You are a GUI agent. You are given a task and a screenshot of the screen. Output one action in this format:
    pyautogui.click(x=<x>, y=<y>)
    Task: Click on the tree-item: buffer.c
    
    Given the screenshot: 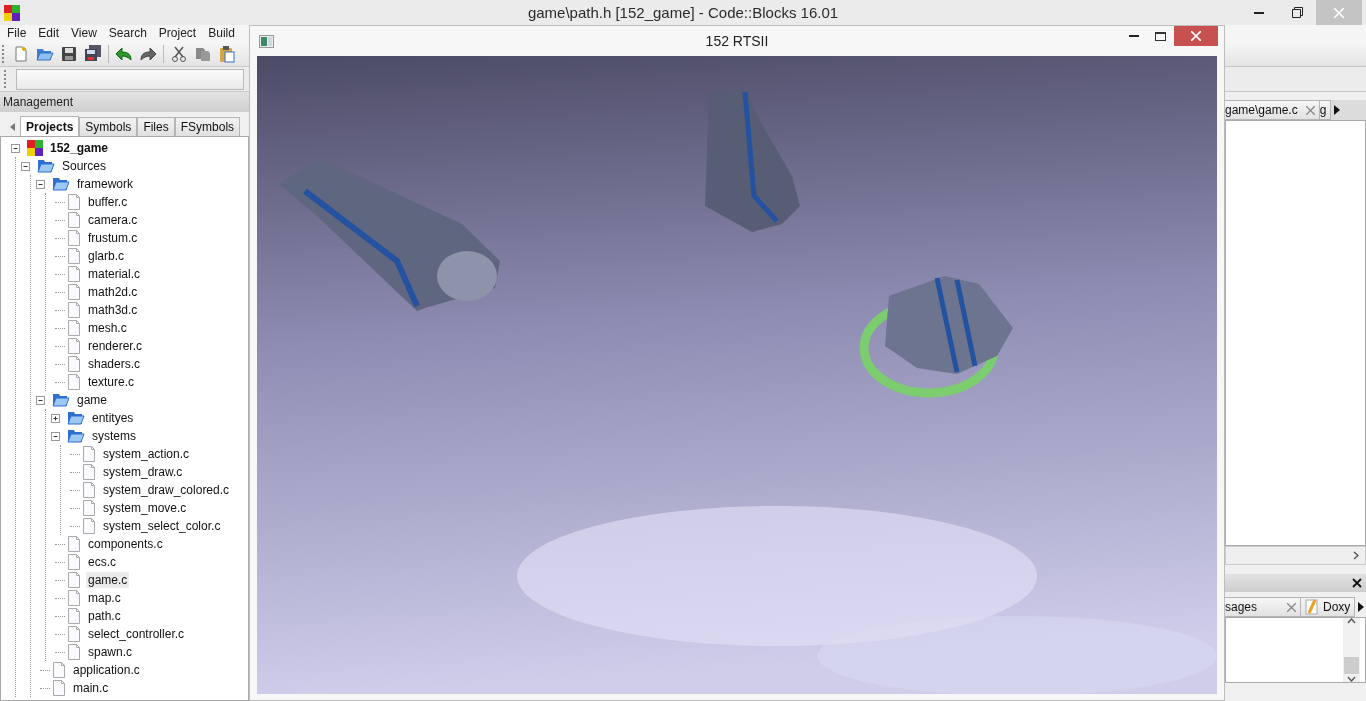 What is the action you would take?
    pyautogui.click(x=108, y=202)
    